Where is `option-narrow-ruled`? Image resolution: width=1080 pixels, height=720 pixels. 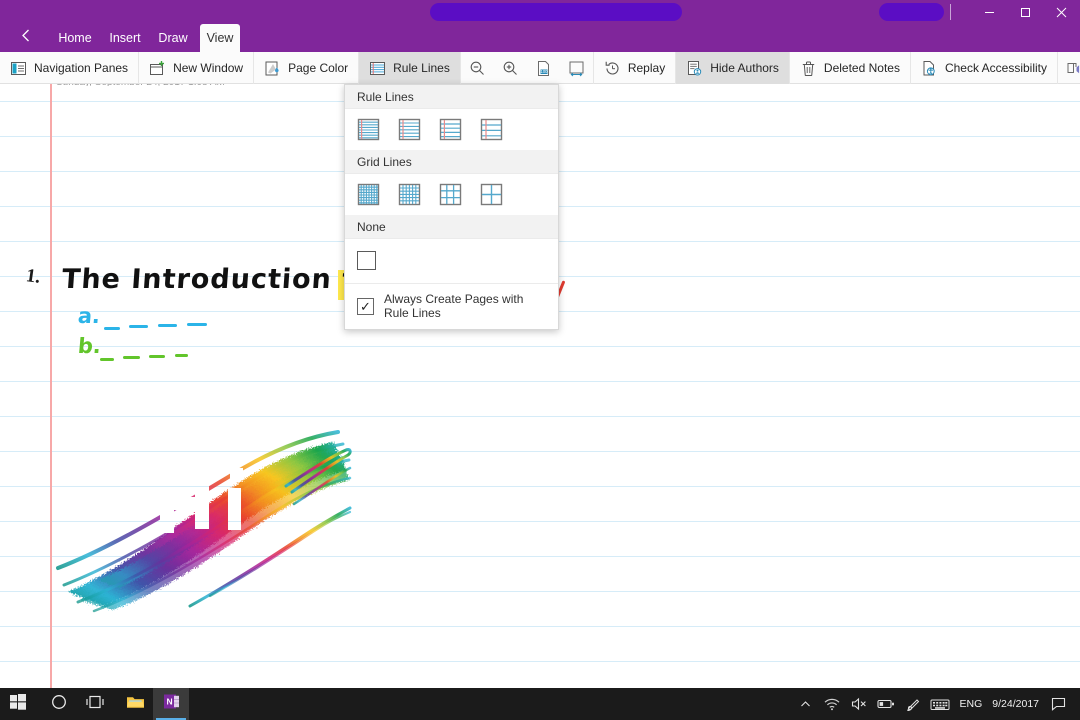
option-narrow-ruled is located at coordinates (377, 129).